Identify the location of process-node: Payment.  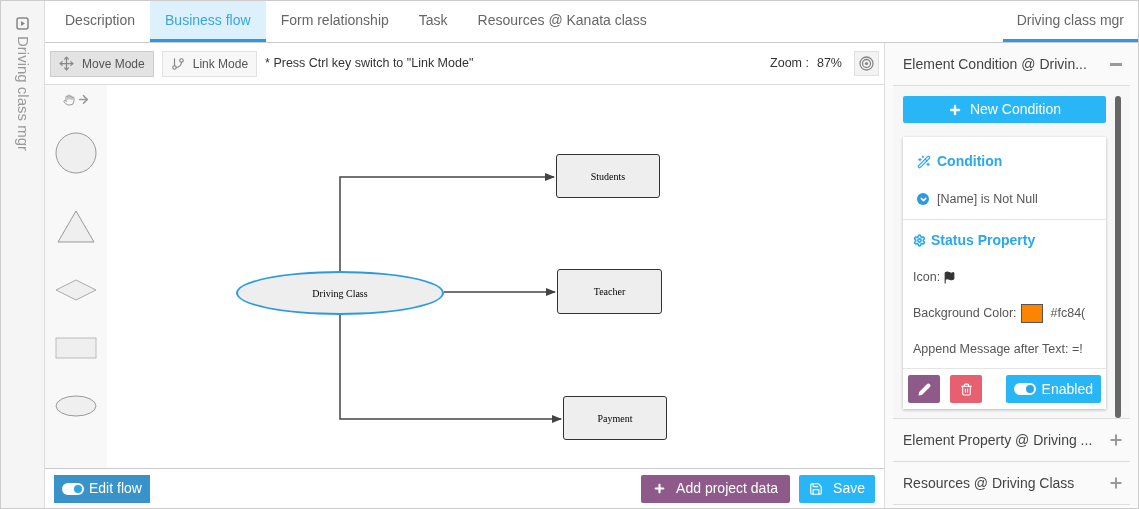
(615, 418).